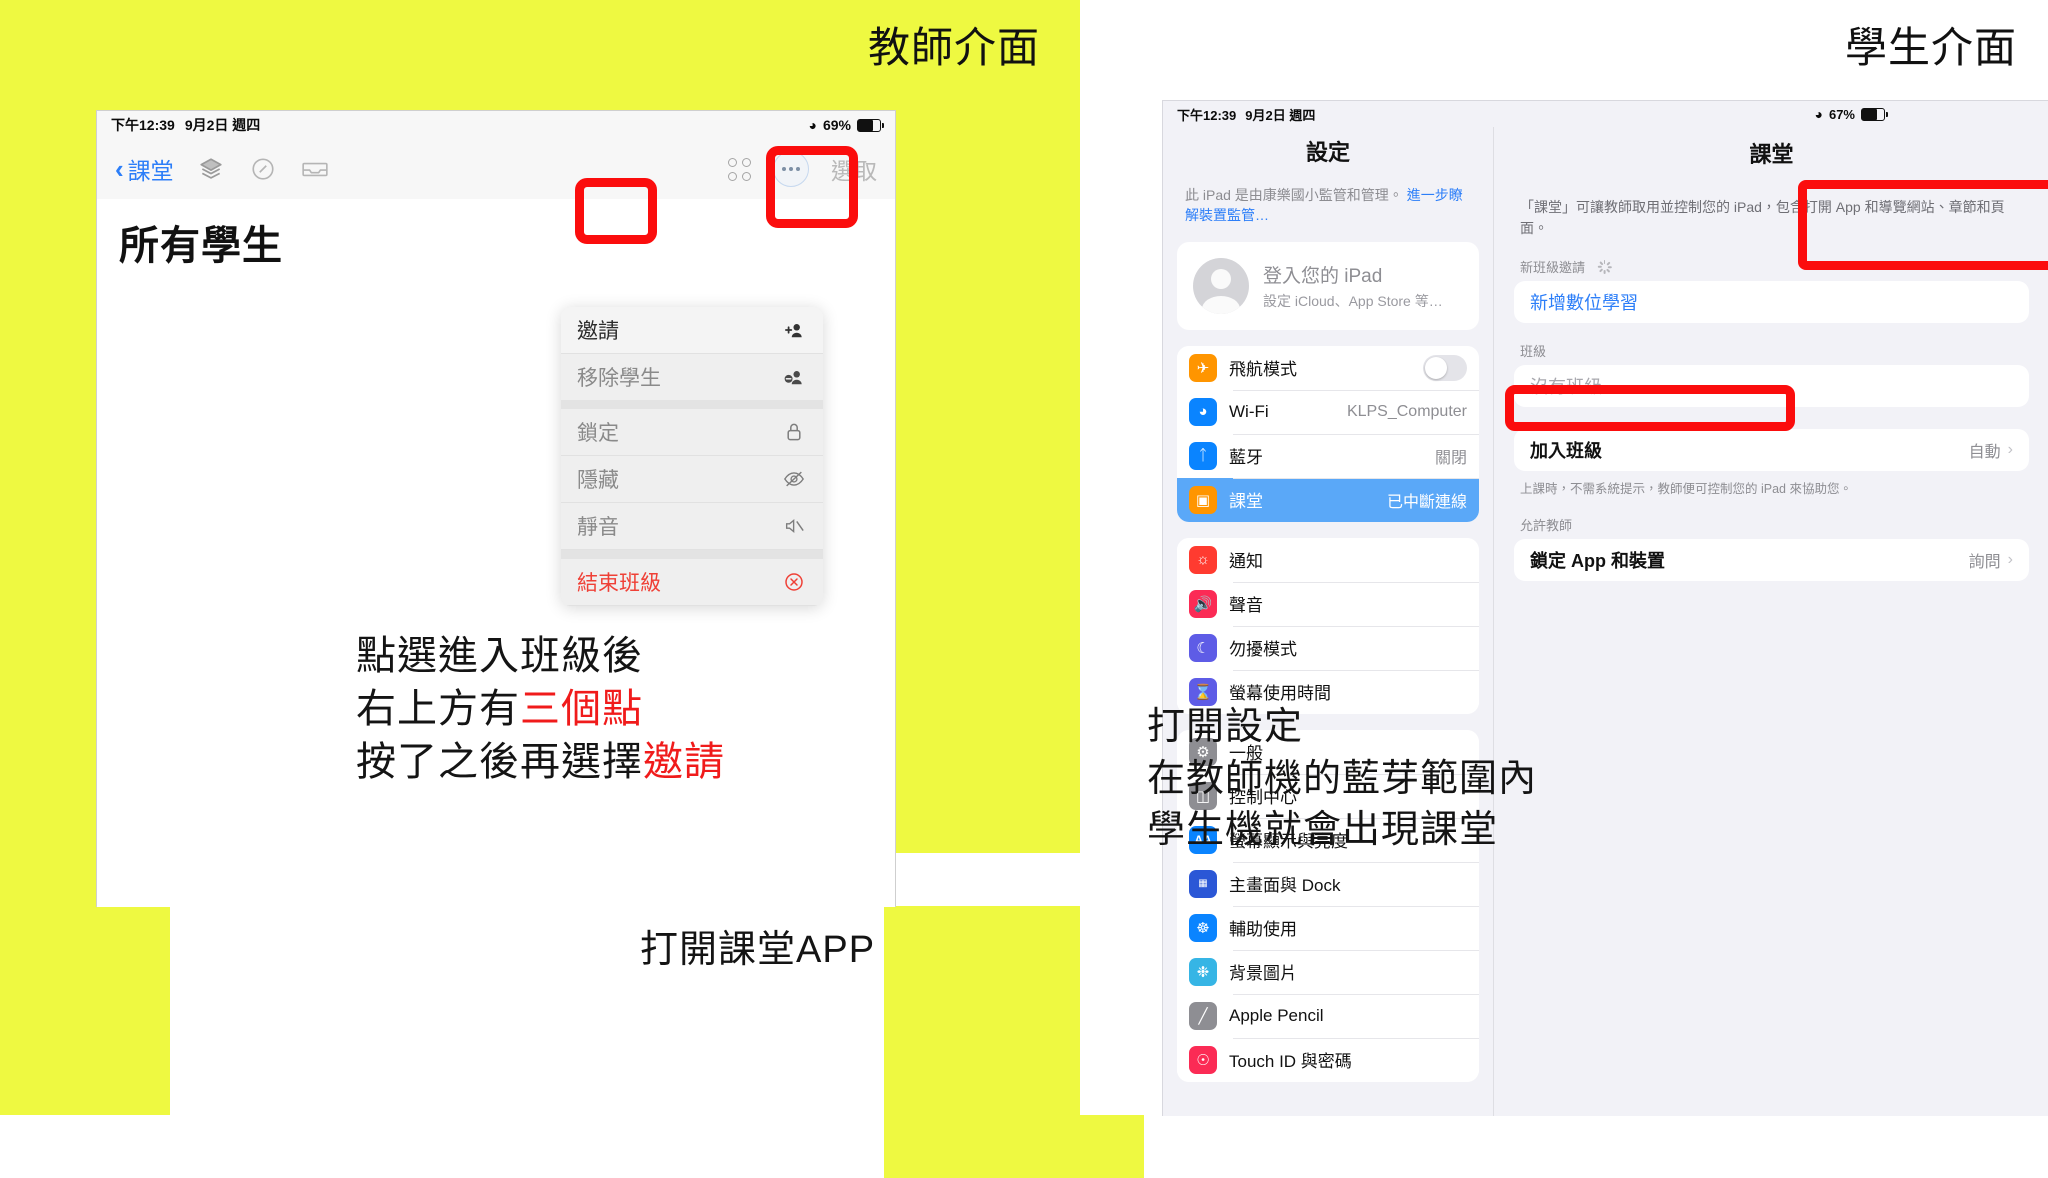  I want to click on join-class-card: 加入班級 自動 ›, so click(1771, 450).